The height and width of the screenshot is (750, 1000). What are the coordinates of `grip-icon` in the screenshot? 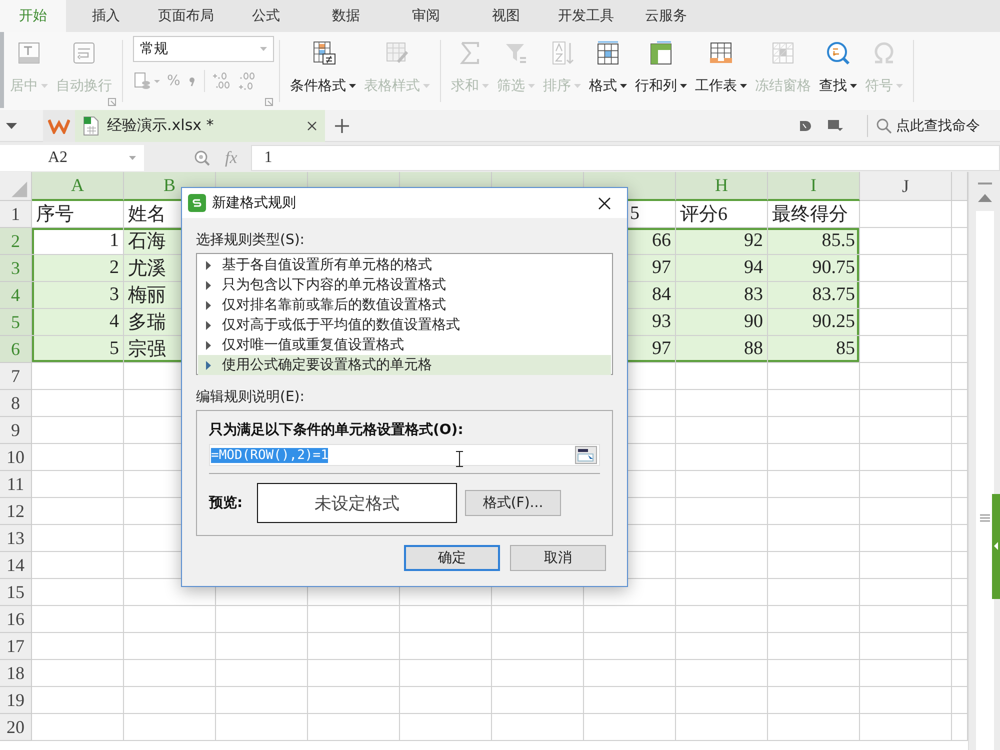 It's located at (985, 518).